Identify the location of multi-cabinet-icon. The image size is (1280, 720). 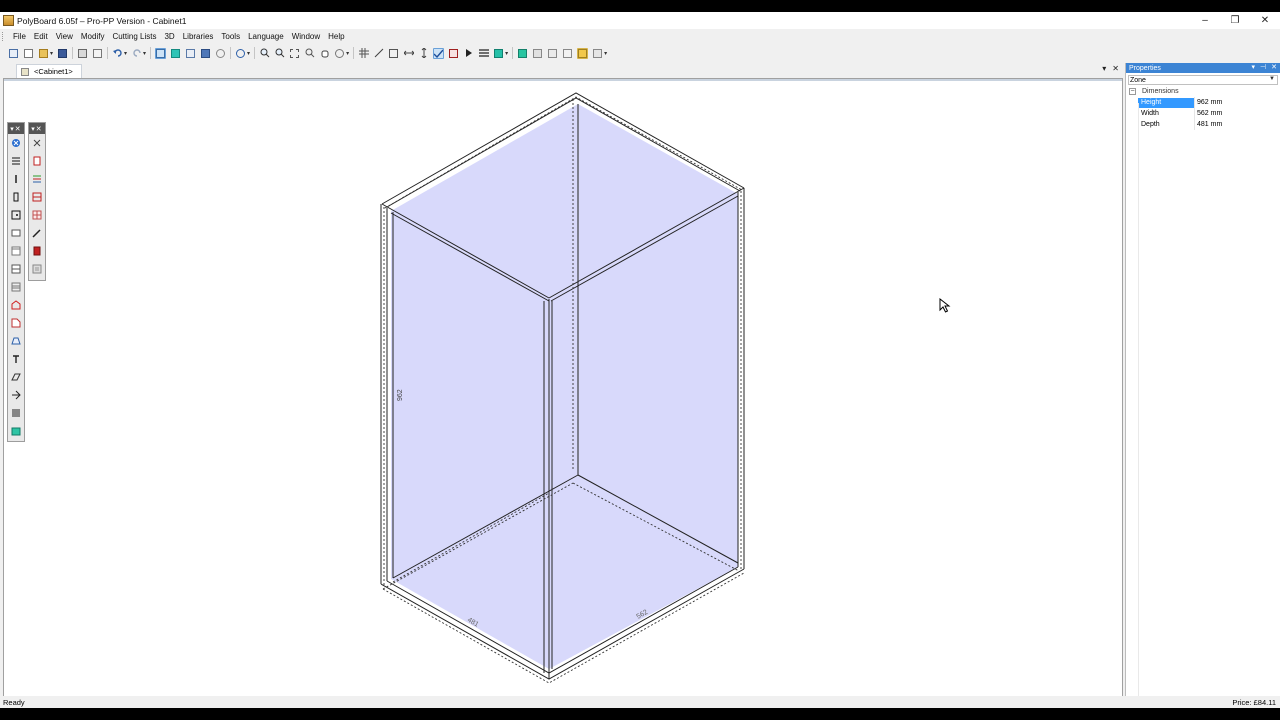
(190, 53).